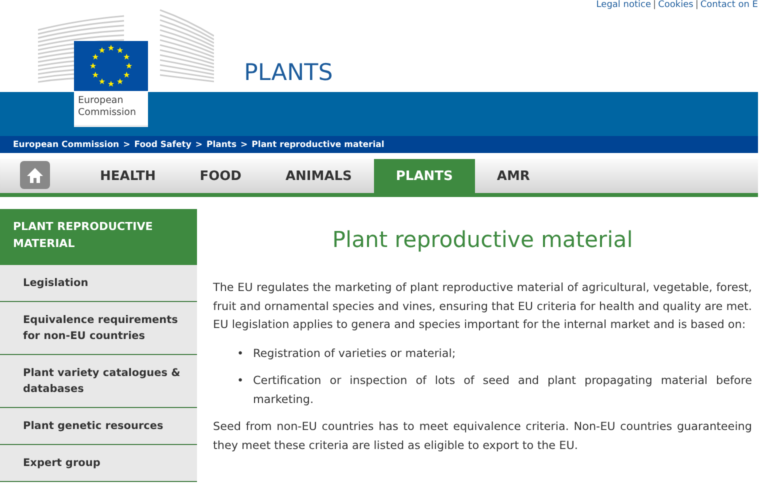 This screenshot has height=493, width=770. I want to click on sidebar-title: PLANT REPRODUCTIVE MATERIAL, so click(98, 237).